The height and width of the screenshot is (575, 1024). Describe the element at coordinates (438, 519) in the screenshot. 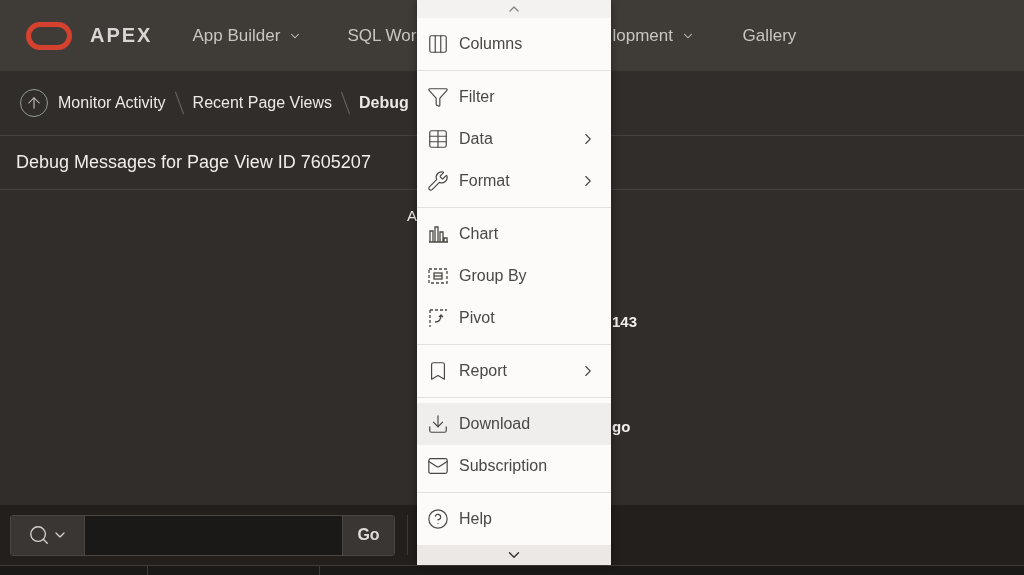

I see `help-icon` at that location.